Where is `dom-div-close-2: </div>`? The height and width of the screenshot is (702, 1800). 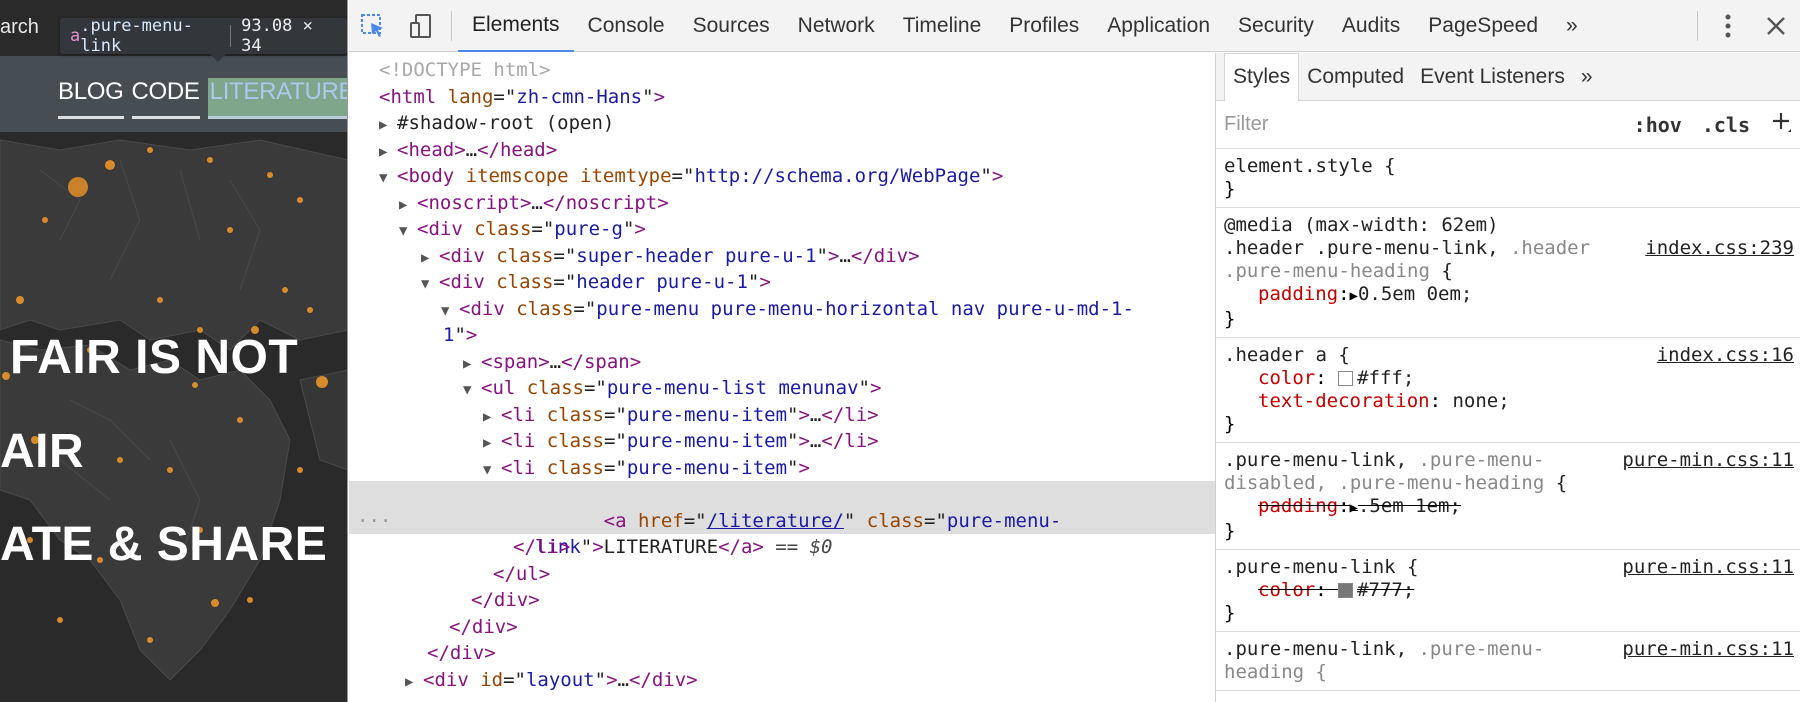
dom-div-close-2: </div> is located at coordinates (782, 627).